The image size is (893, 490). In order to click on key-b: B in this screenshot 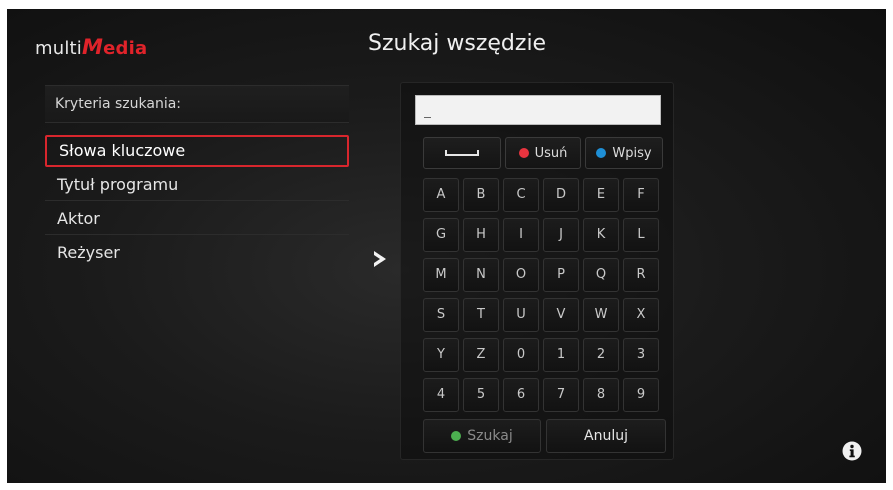, I will do `click(481, 195)`.